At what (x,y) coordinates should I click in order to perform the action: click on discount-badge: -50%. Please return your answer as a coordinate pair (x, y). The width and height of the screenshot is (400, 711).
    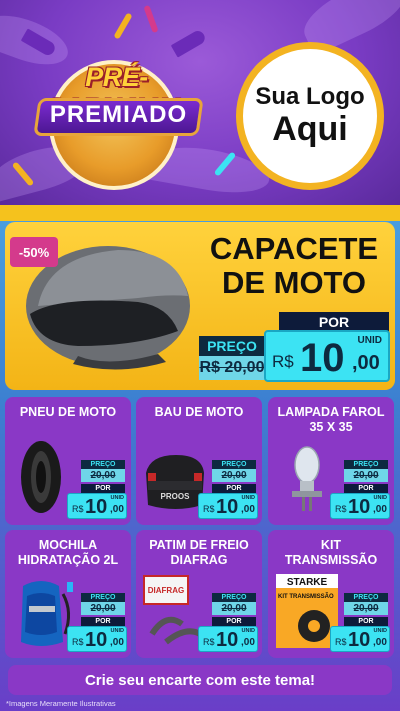
    Looking at the image, I should click on (34, 252).